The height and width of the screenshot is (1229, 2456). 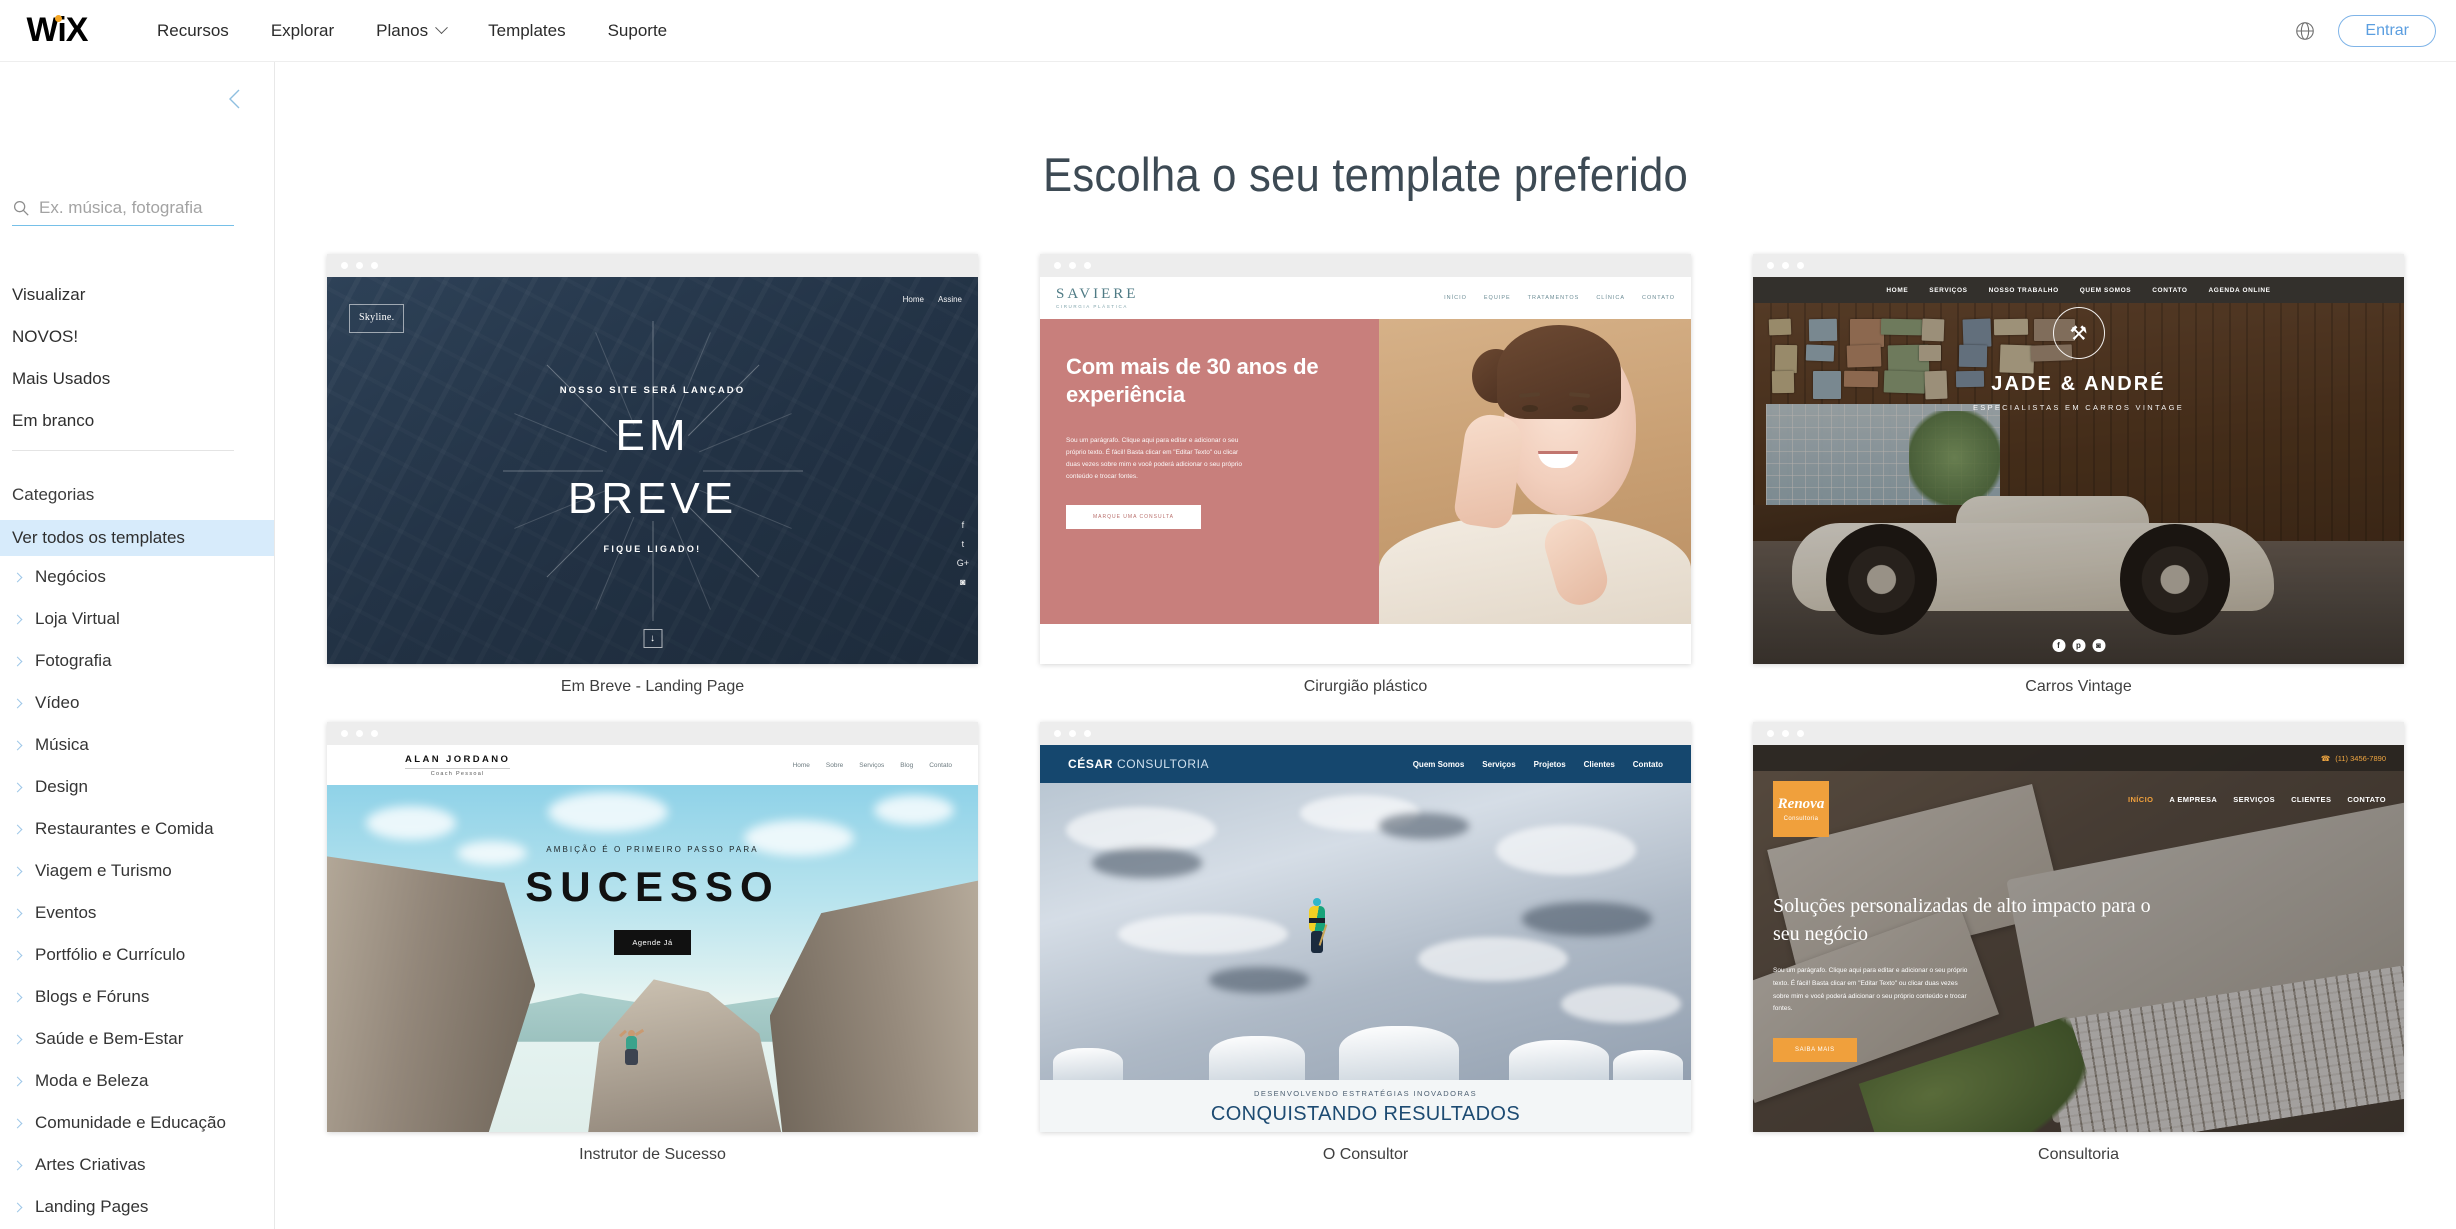 What do you see at coordinates (137, 745) in the screenshot?
I see `sidebar-category-item: Música` at bounding box center [137, 745].